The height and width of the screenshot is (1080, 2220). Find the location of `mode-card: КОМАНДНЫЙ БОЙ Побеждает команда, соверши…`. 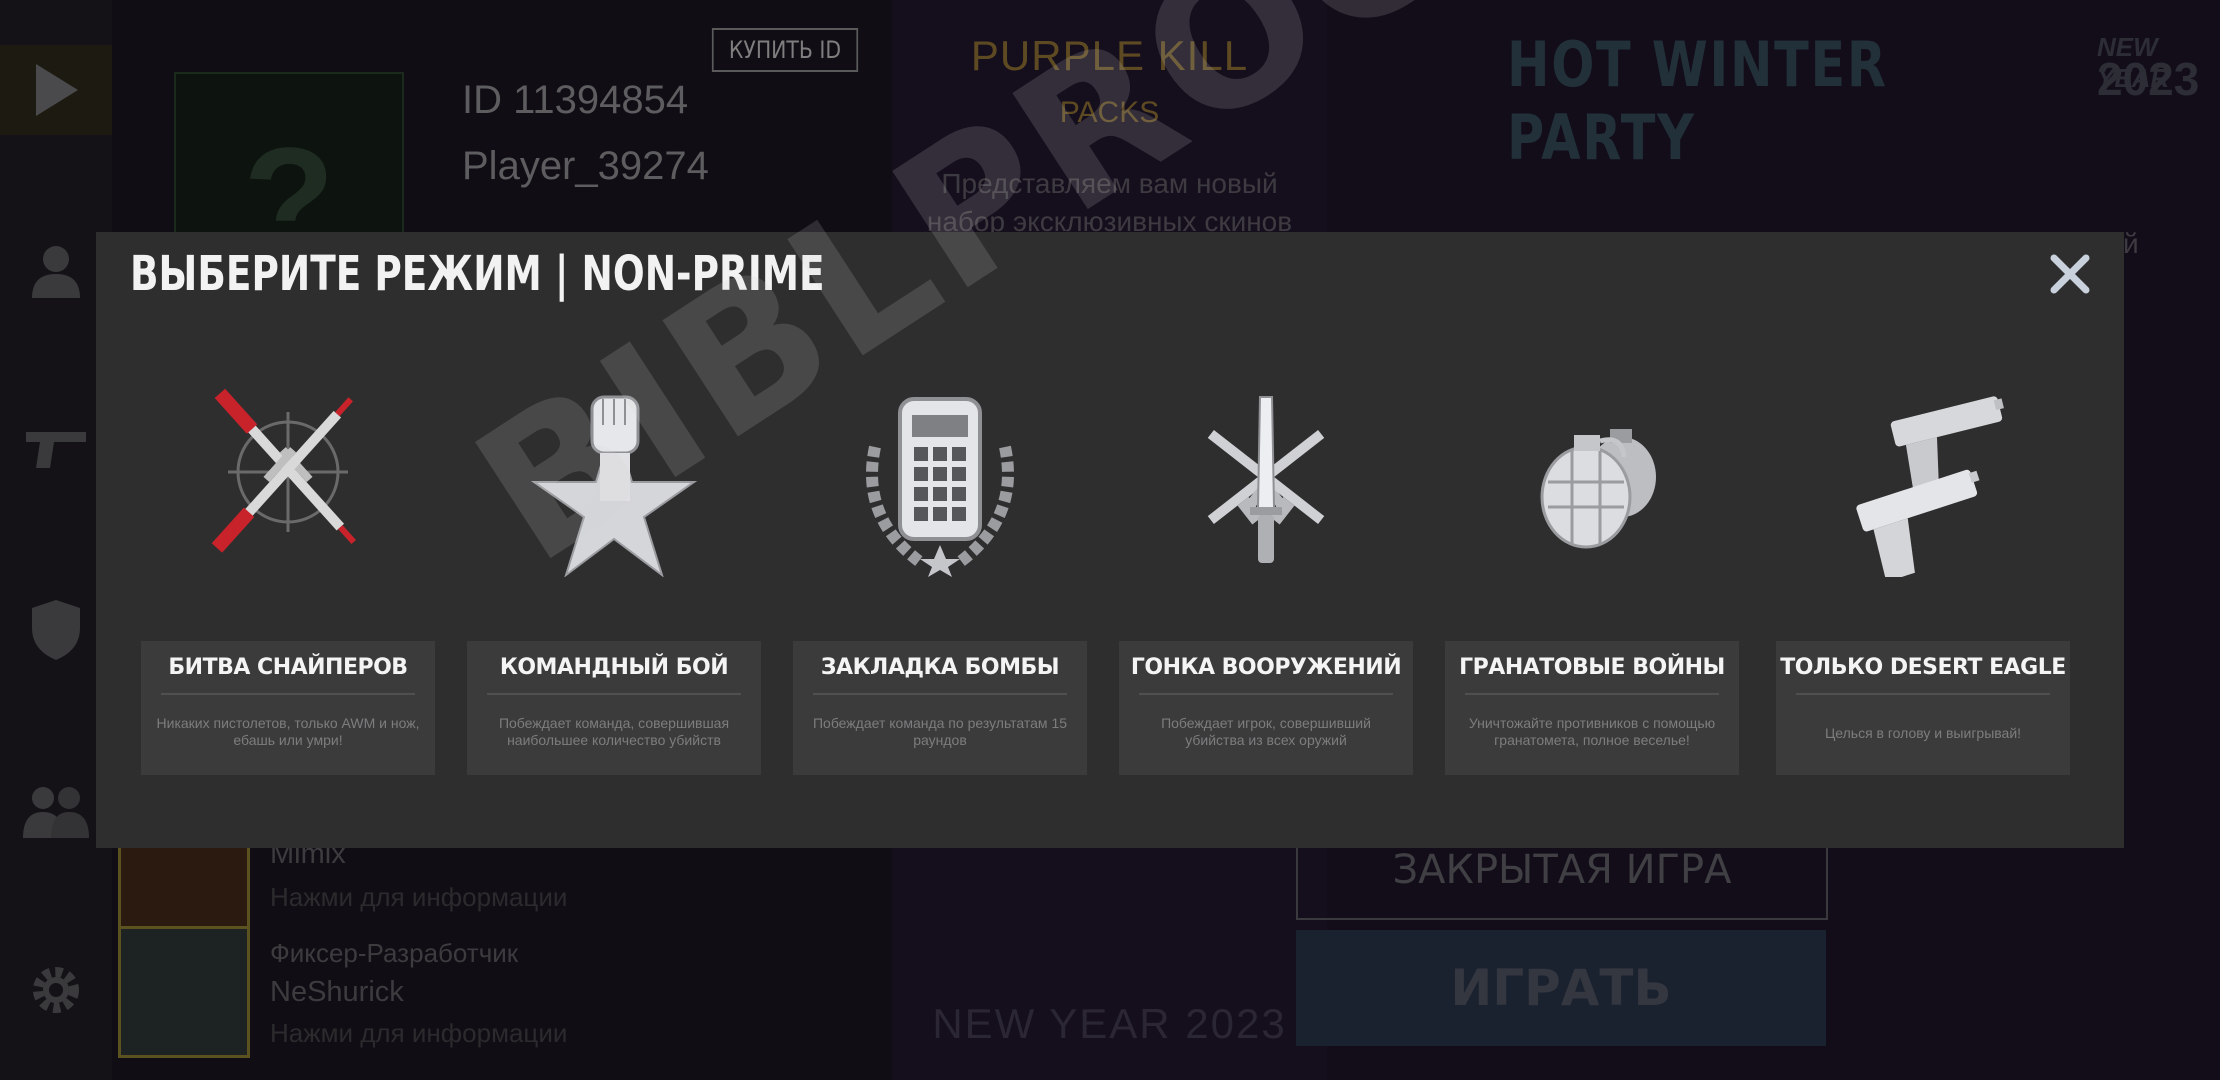

mode-card: КОМАНДНЫЙ БОЙ Побеждает команда, соверши… is located at coordinates (614, 708).